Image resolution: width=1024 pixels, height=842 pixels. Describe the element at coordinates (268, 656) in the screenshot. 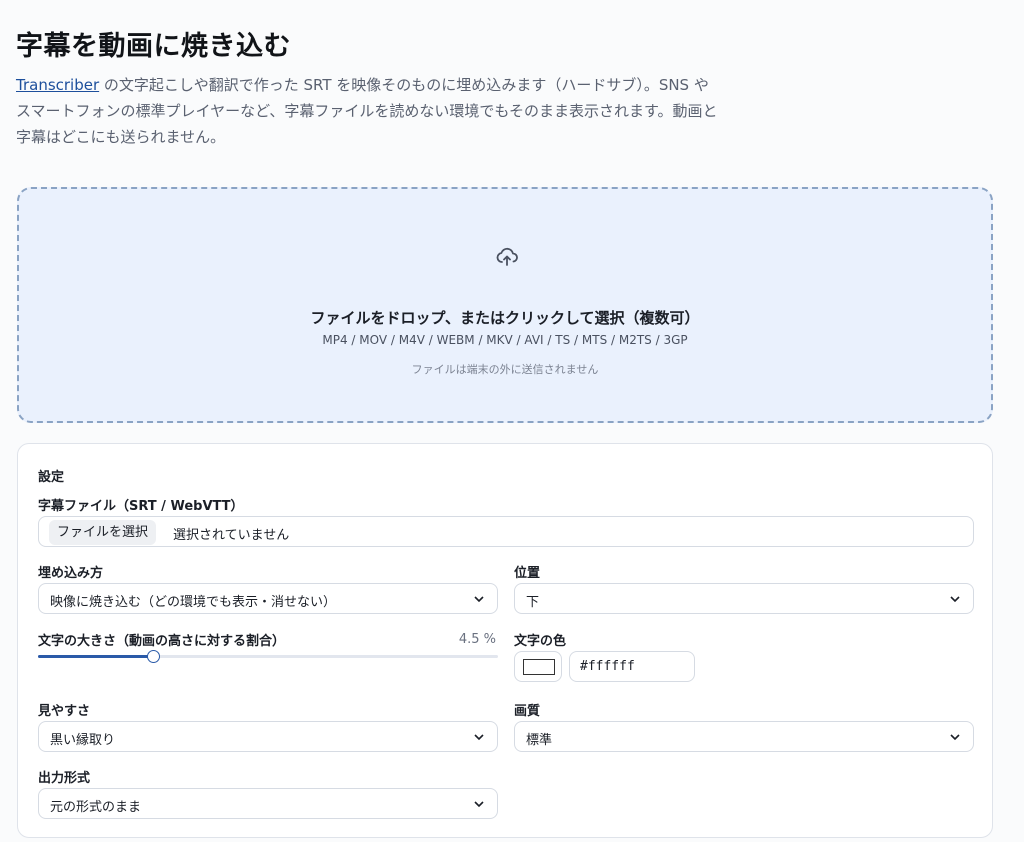

I see `font-size-slider` at that location.